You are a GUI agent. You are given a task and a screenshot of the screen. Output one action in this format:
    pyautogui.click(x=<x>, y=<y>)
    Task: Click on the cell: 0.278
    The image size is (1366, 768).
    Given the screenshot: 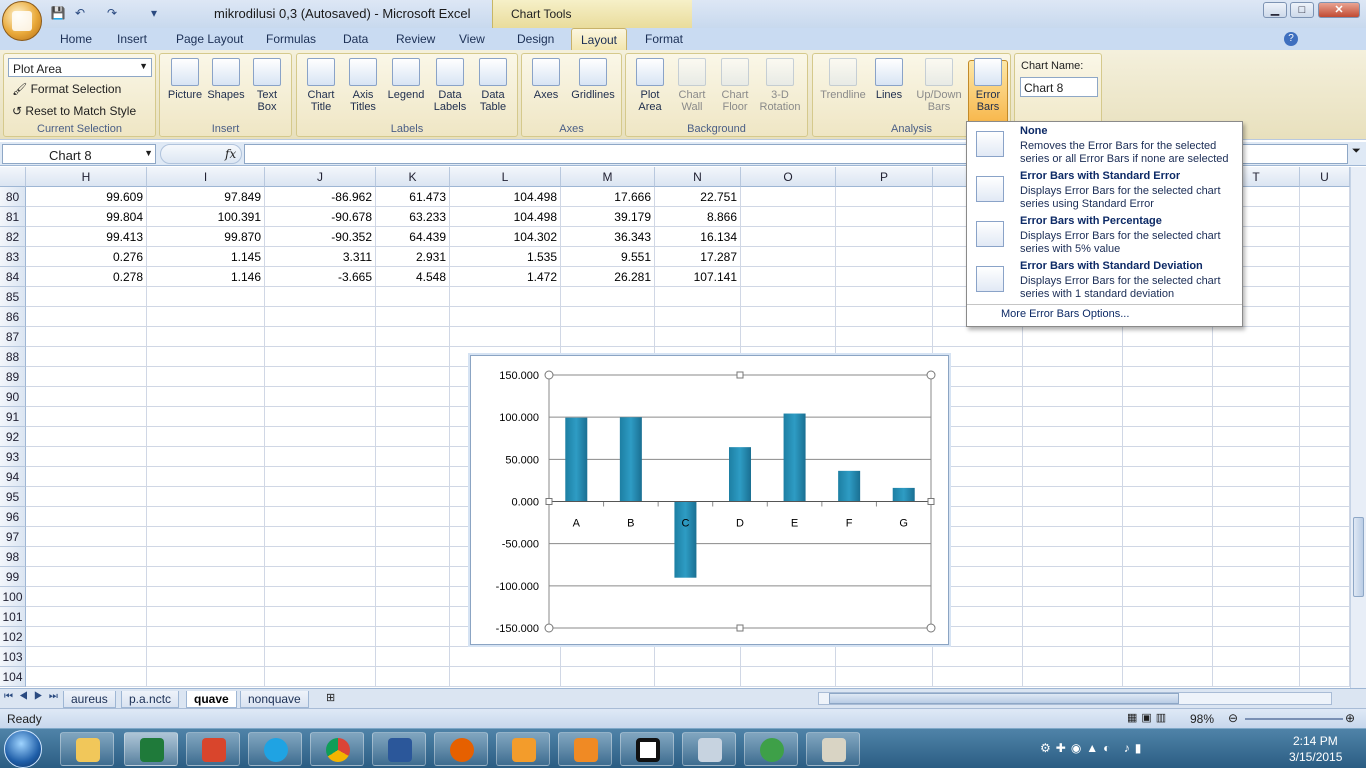 What is the action you would take?
    pyautogui.click(x=86, y=277)
    